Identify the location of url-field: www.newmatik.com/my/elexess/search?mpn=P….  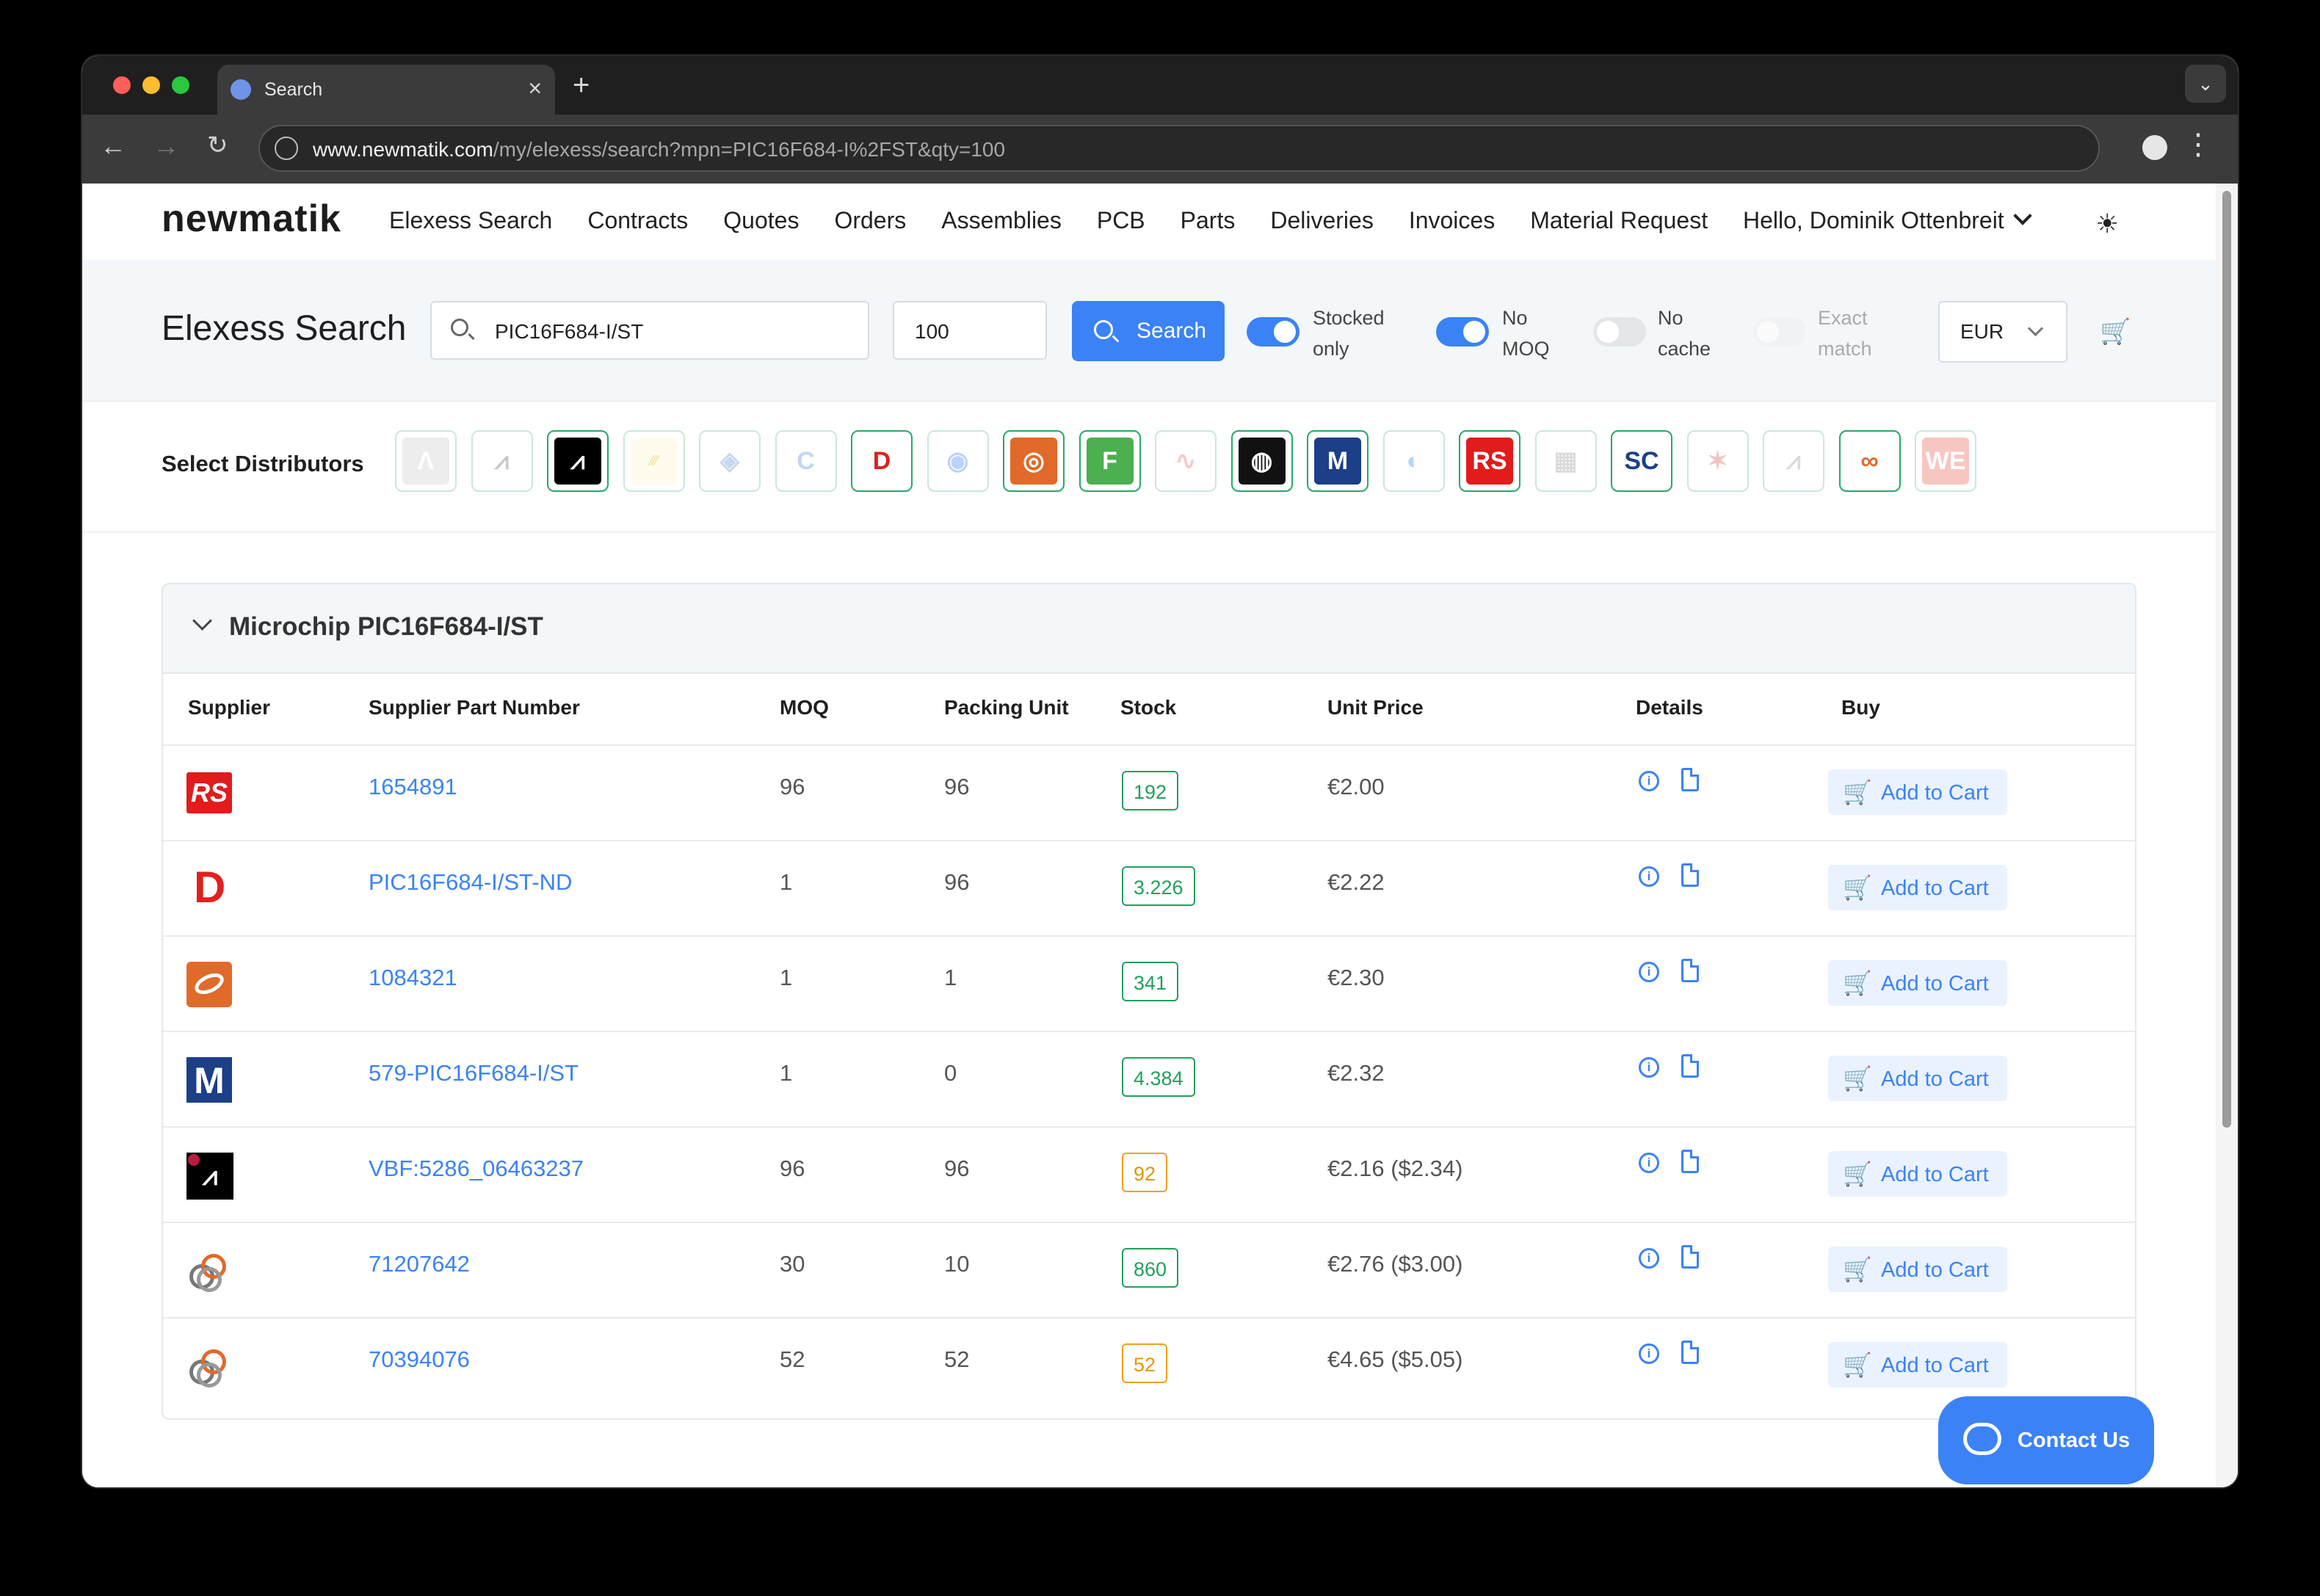
(1179, 148).